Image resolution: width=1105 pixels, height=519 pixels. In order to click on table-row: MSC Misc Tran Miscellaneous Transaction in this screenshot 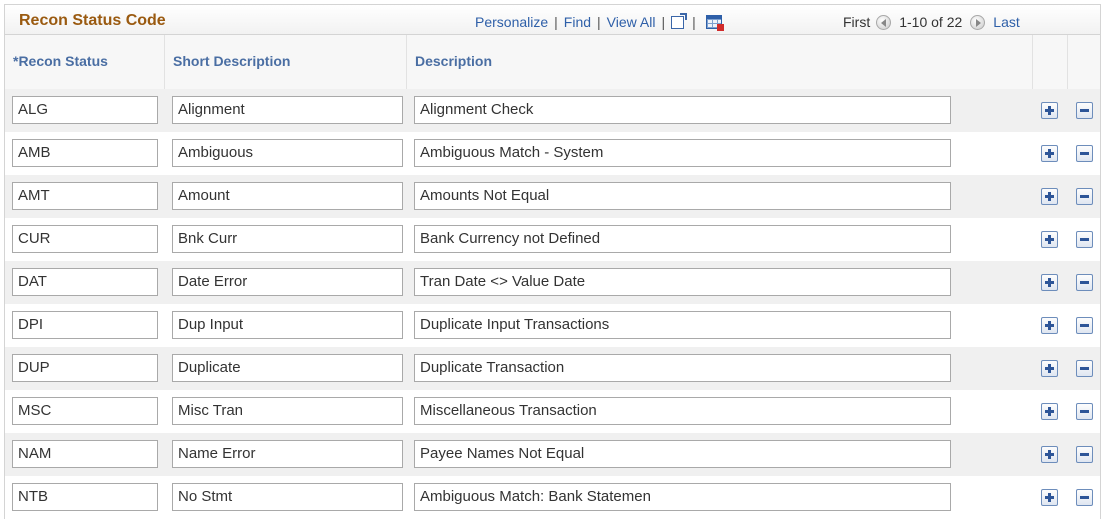, I will do `click(552, 411)`.